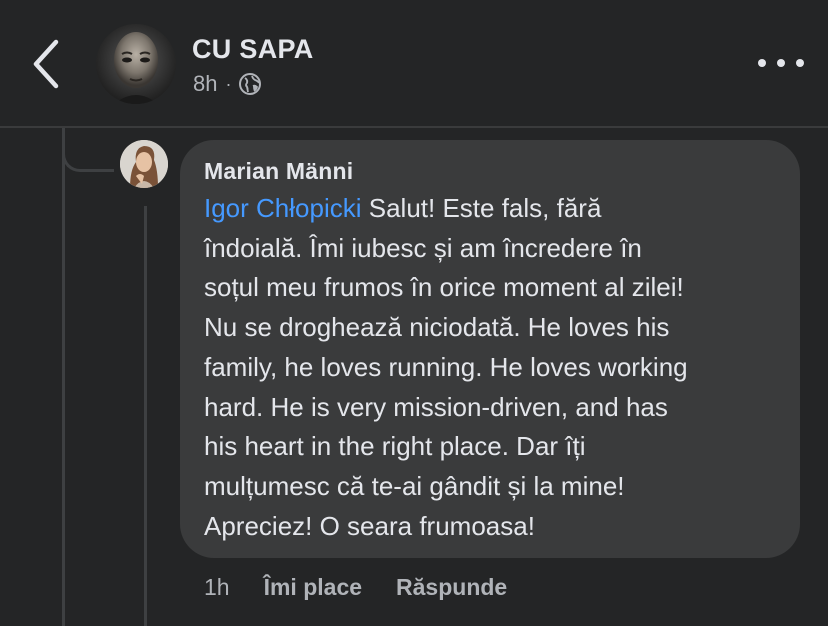 The width and height of the screenshot is (828, 626). I want to click on comment-actions: 1h Îmi place Răspunde, so click(372, 587).